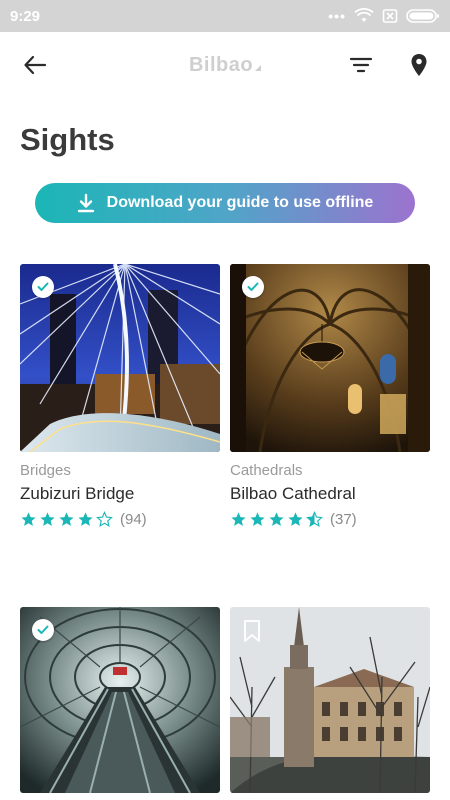 The width and height of the screenshot is (450, 800). Describe the element at coordinates (258, 68) in the screenshot. I see `brand-mark-icon` at that location.